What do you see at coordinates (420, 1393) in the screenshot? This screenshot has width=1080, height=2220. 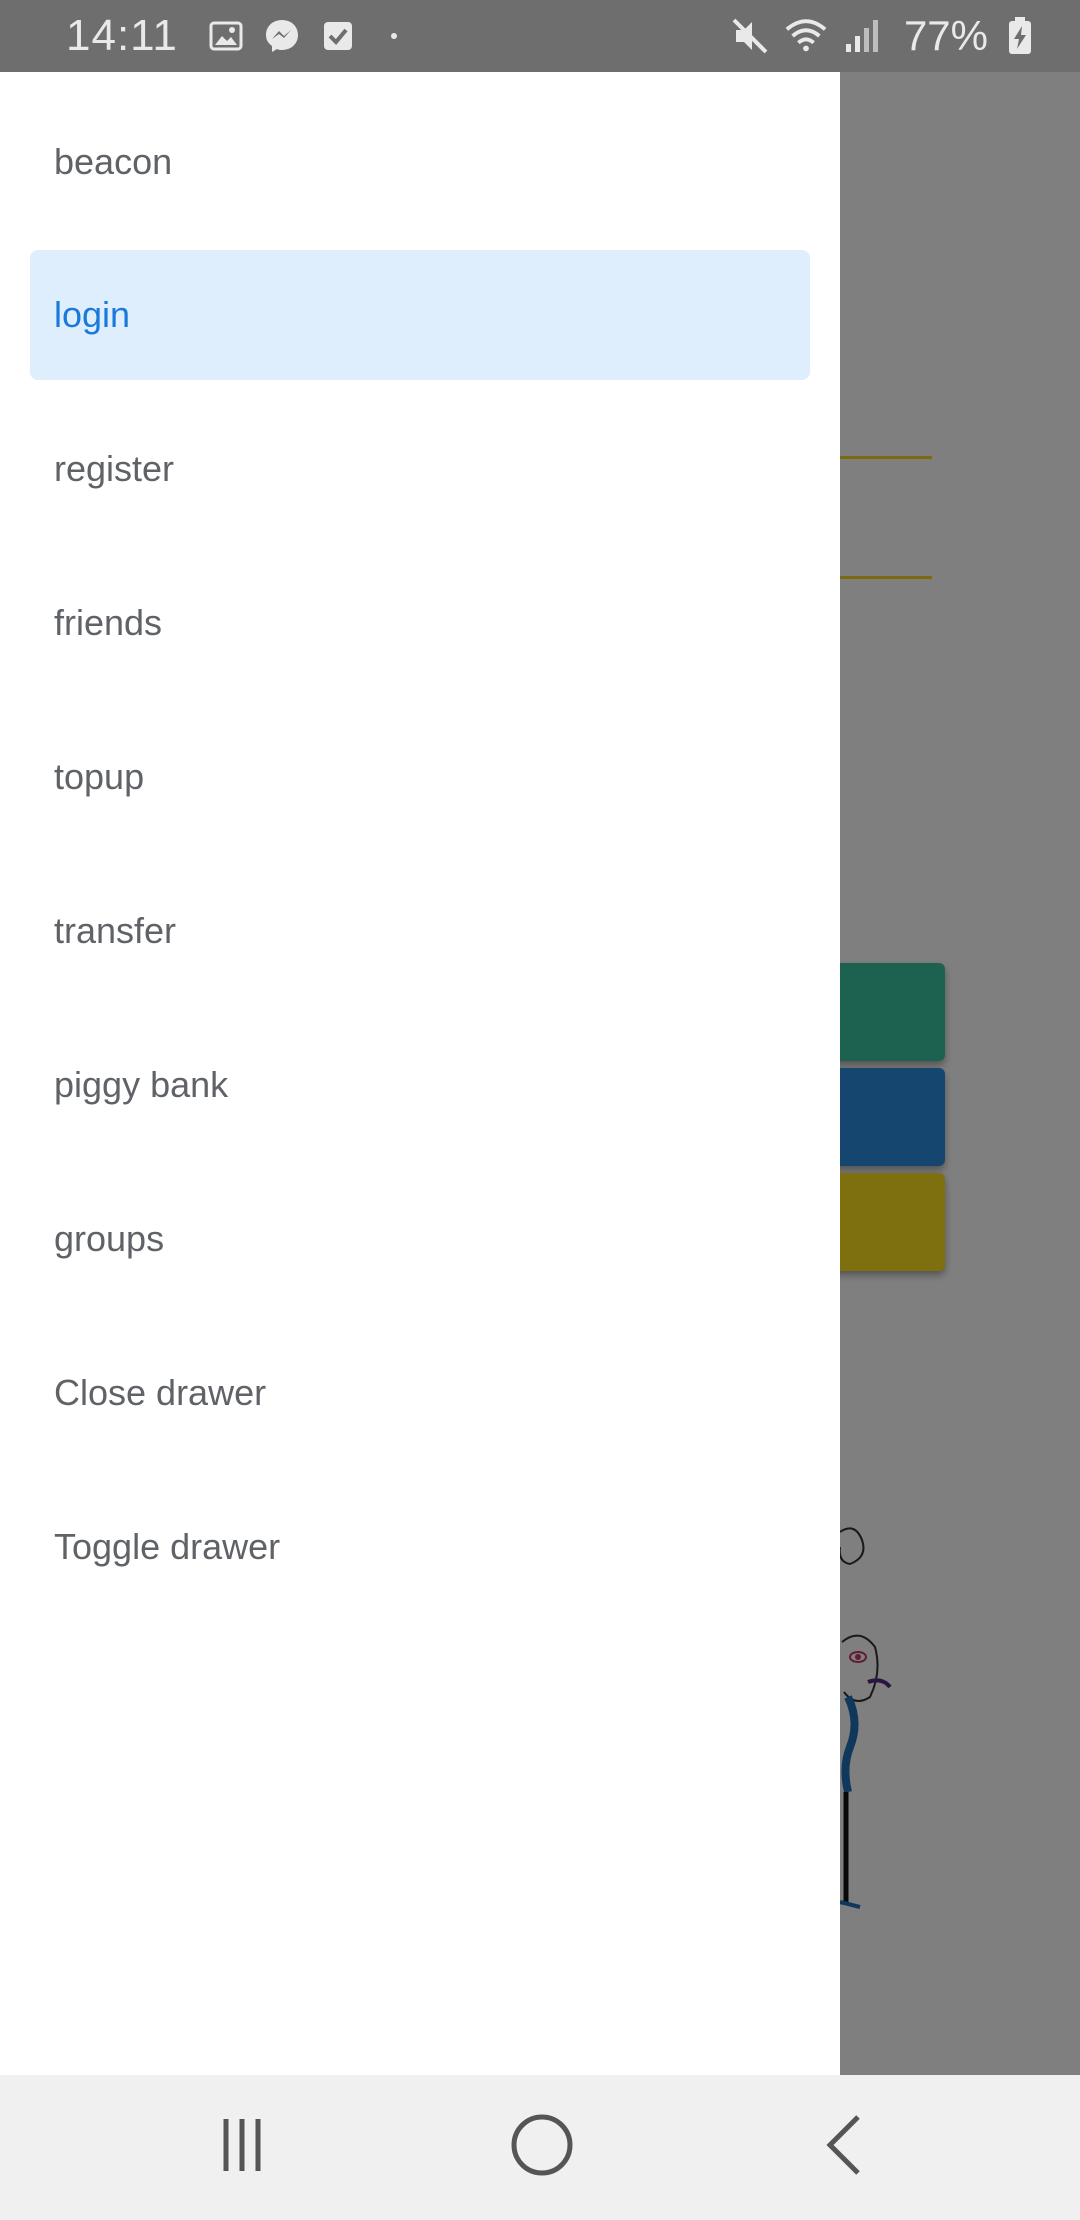 I see `drawer-item-close-drawer: Close drawer` at bounding box center [420, 1393].